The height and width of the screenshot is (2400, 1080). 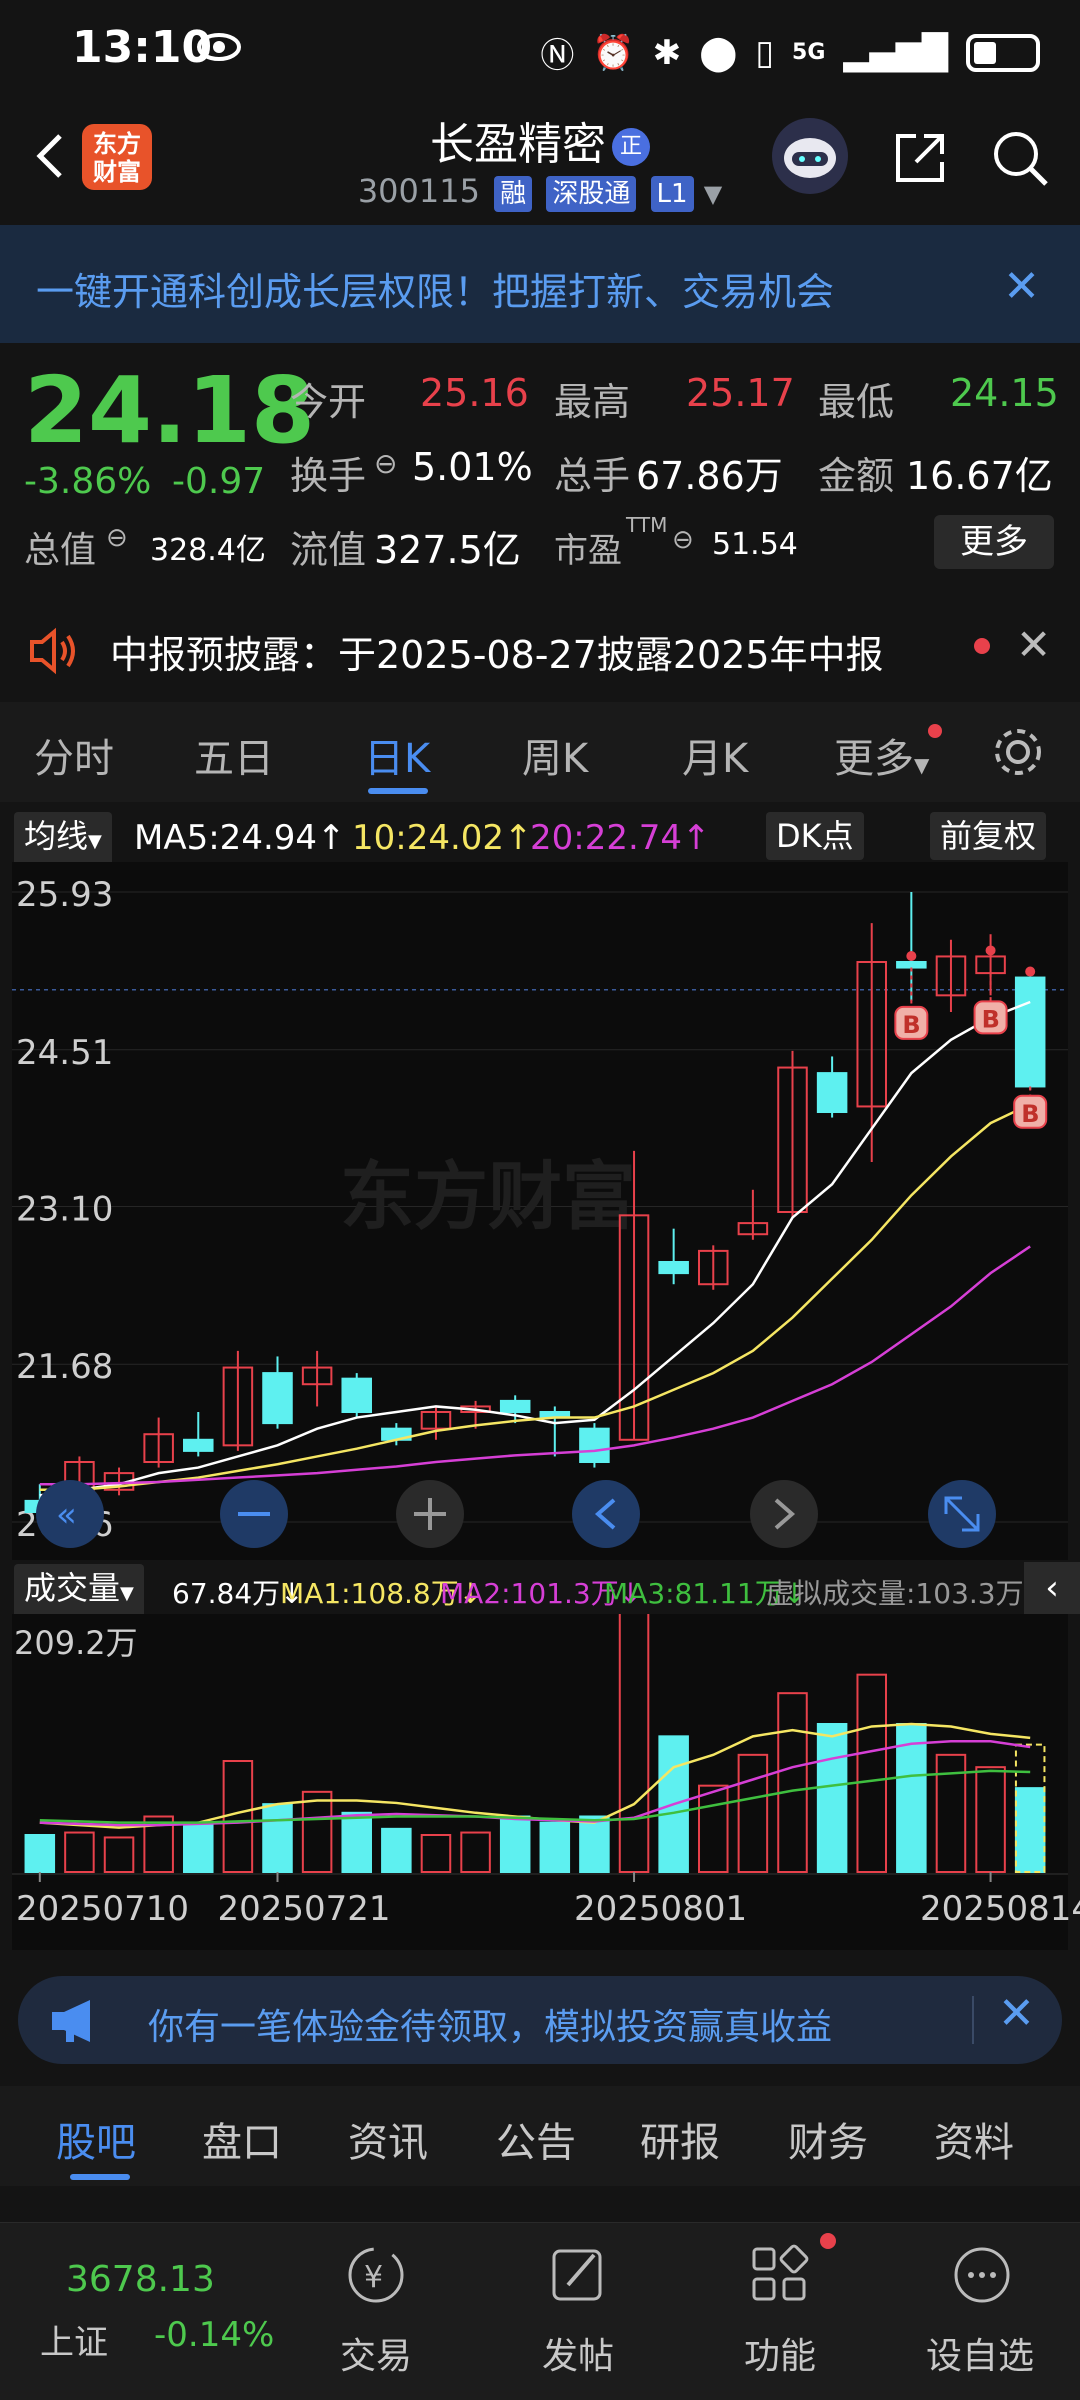 I want to click on tab-daily-k: 日K, so click(x=397, y=755).